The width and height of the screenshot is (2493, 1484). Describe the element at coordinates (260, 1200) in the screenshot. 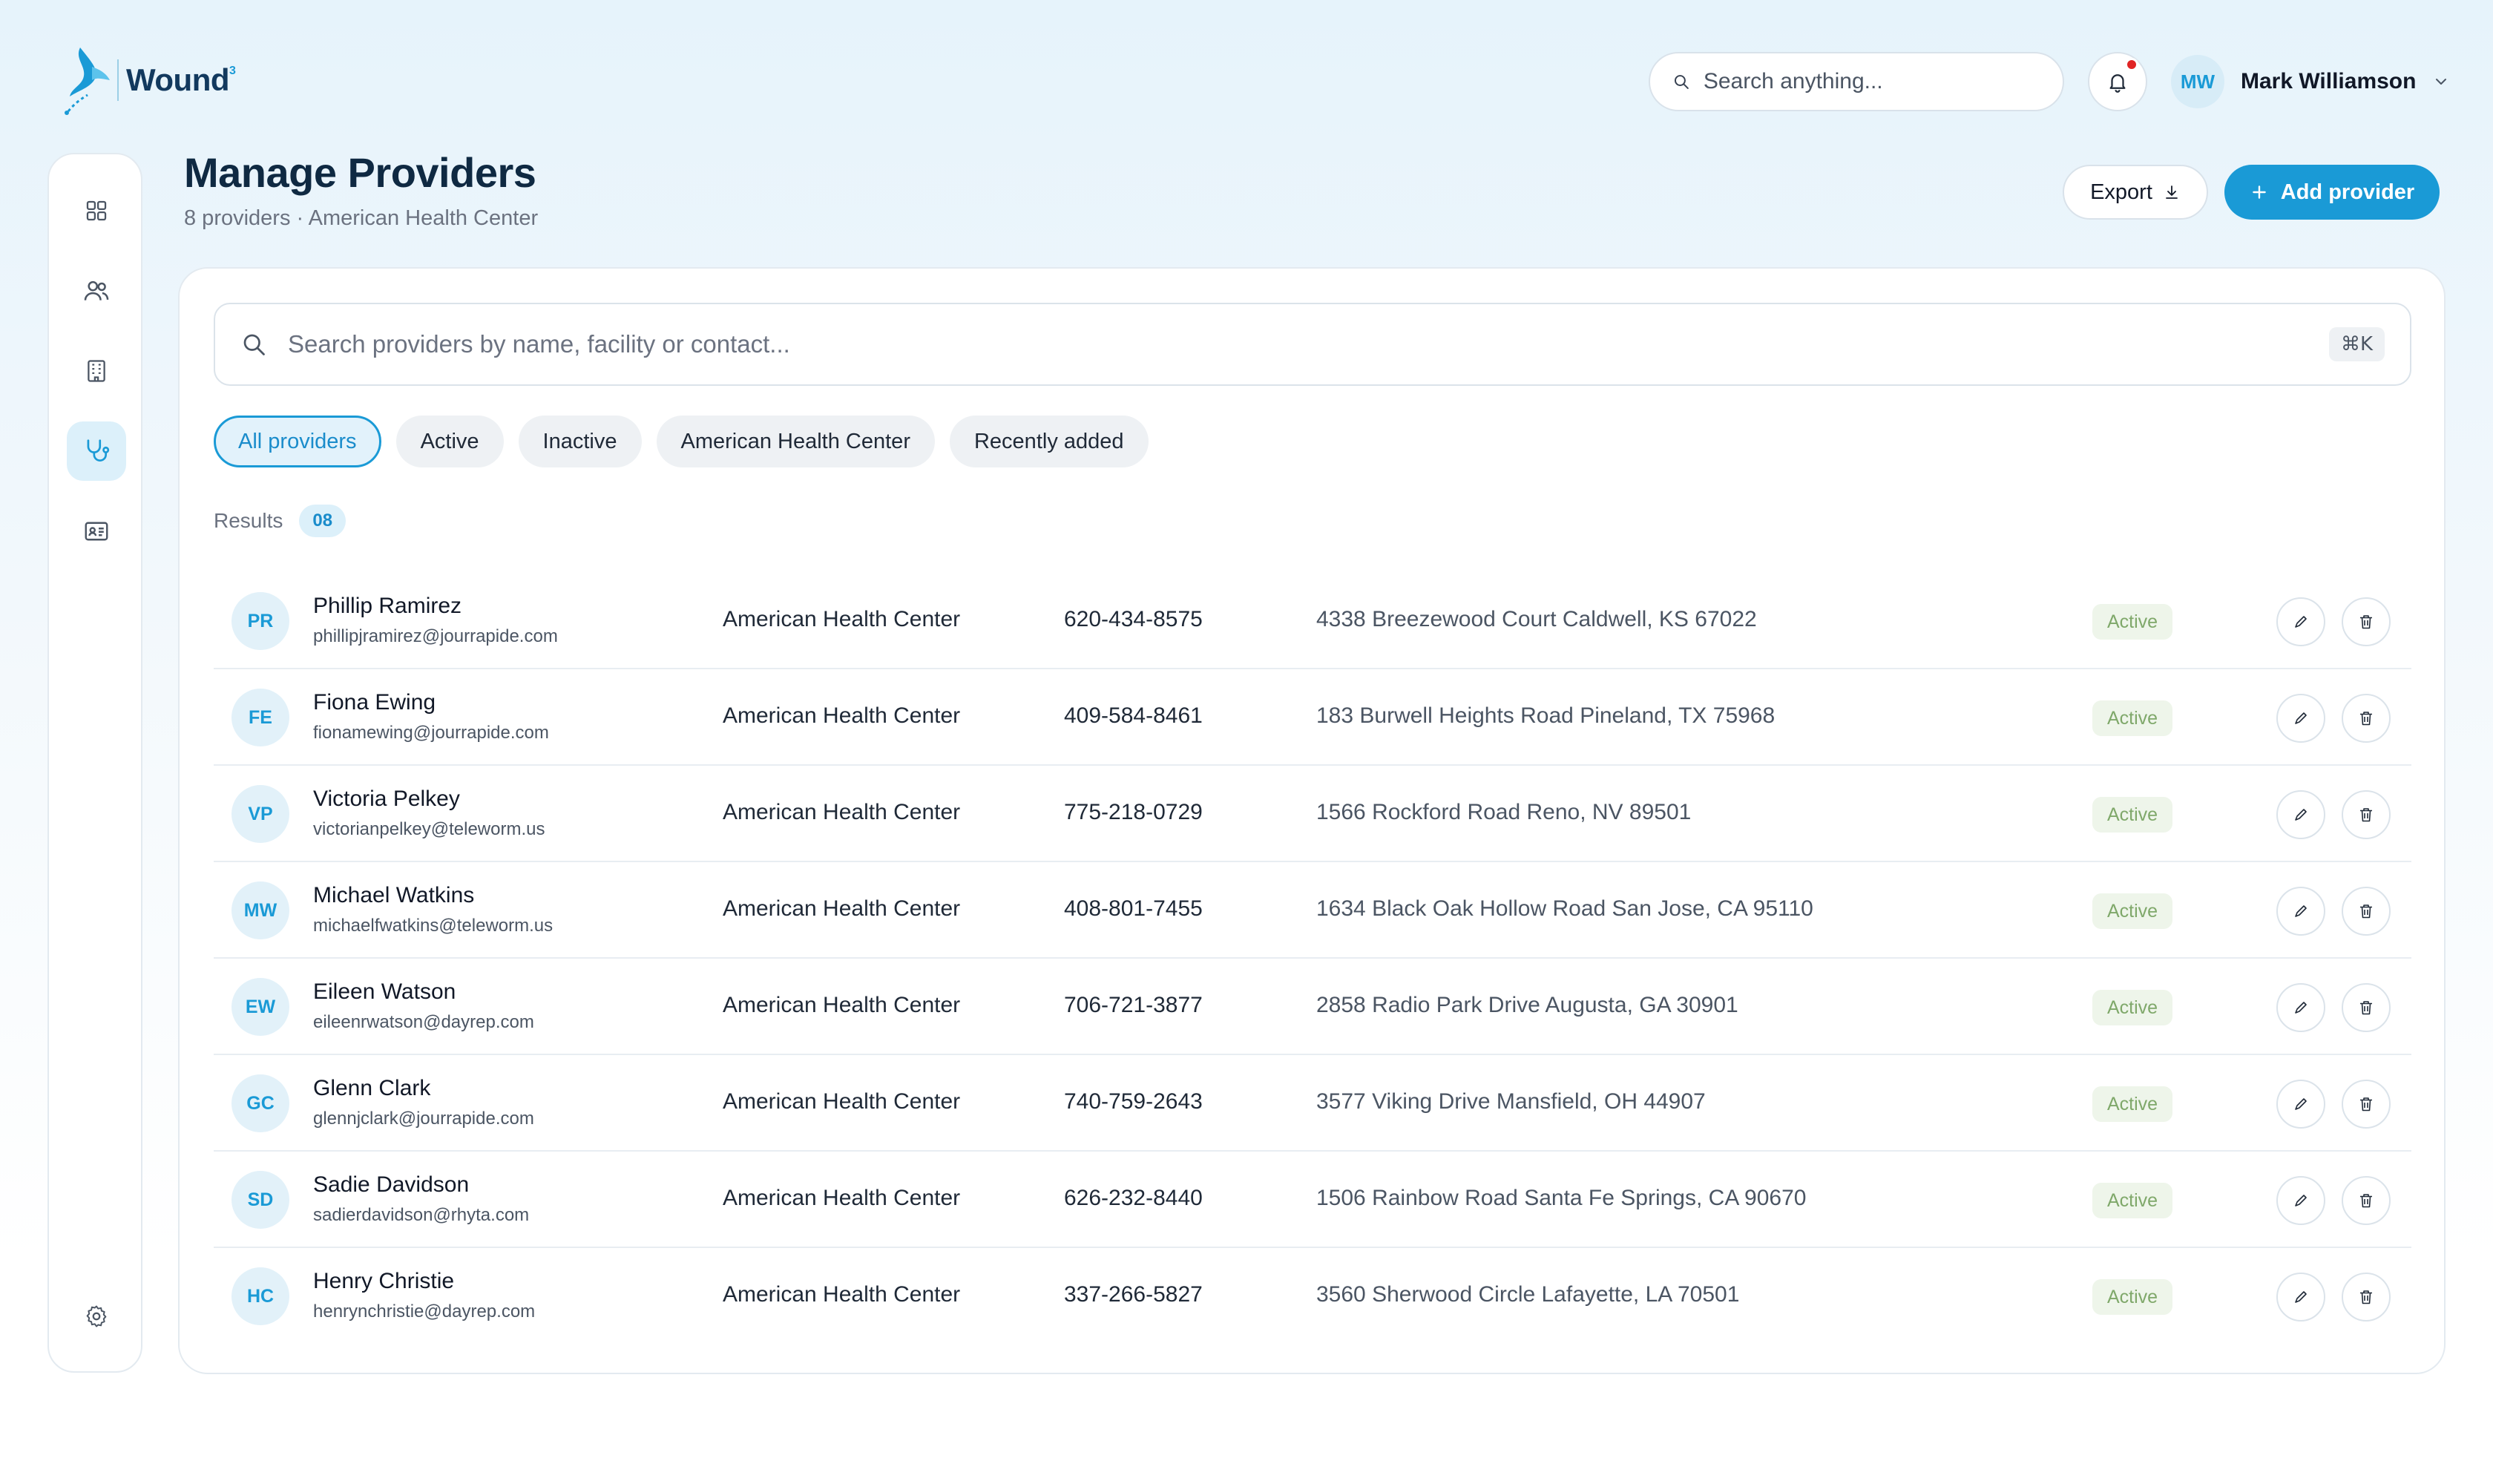

I see `provider-avatar: SD` at that location.